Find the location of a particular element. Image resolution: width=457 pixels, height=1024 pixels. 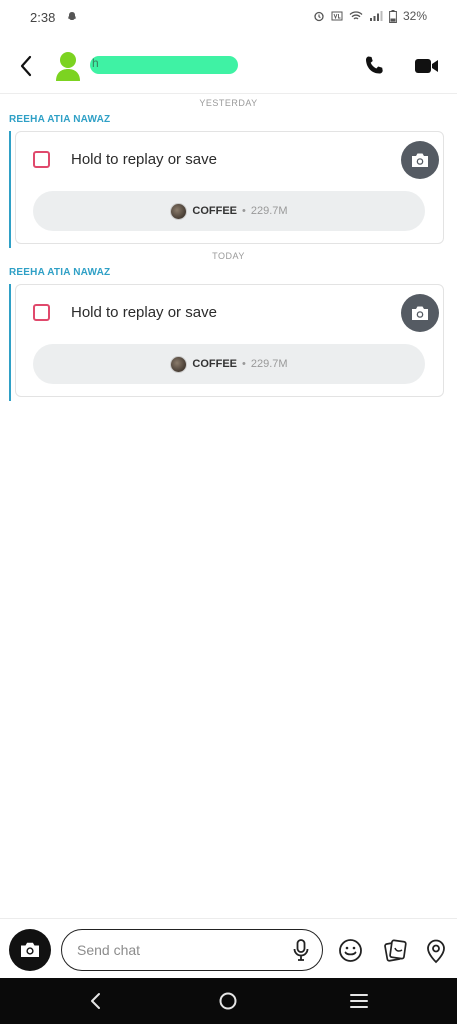

chat-composer is located at coordinates (228, 948).